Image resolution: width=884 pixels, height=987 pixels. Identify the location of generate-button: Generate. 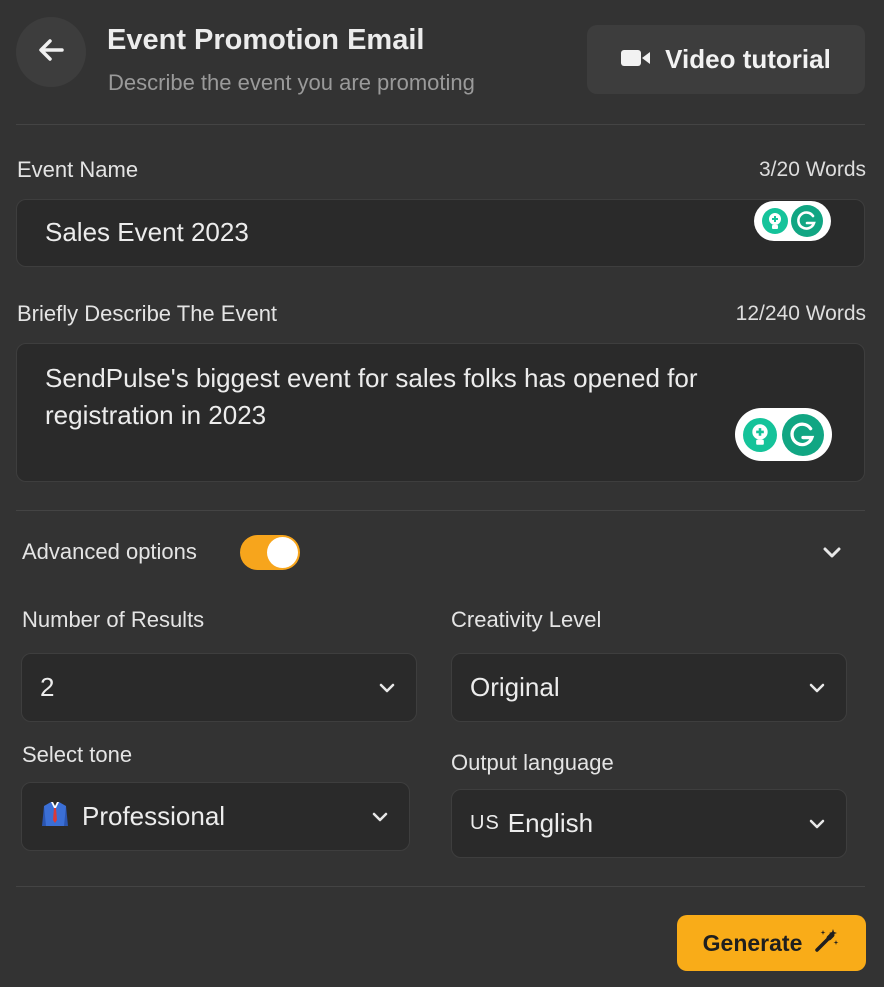
(771, 943).